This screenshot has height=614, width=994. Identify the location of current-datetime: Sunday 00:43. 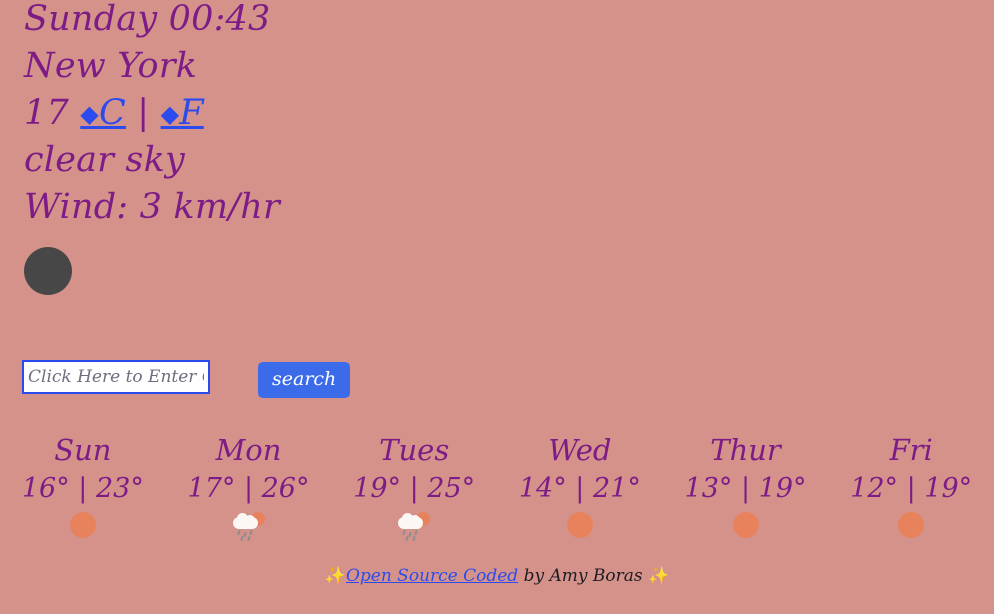
(147, 19).